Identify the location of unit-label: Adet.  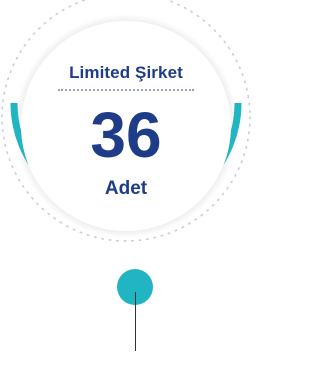
(126, 188).